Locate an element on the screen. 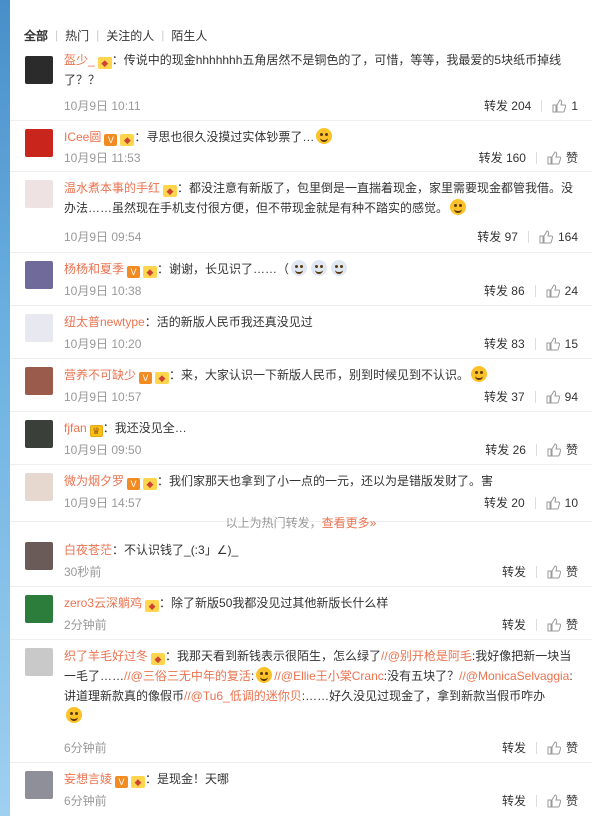 This screenshot has width=602, height=816. comment-time: 30秒前 is located at coordinates (83, 572).